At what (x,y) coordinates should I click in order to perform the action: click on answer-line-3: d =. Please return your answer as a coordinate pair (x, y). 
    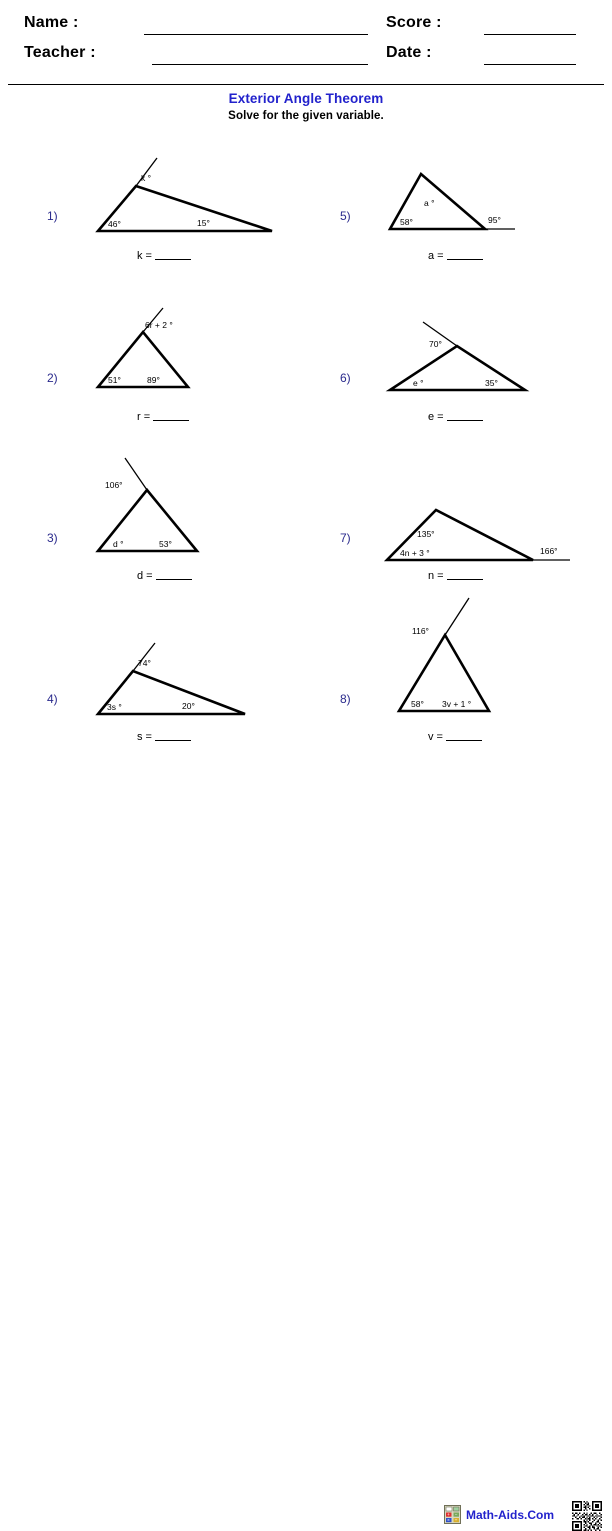
    Looking at the image, I should click on (164, 576).